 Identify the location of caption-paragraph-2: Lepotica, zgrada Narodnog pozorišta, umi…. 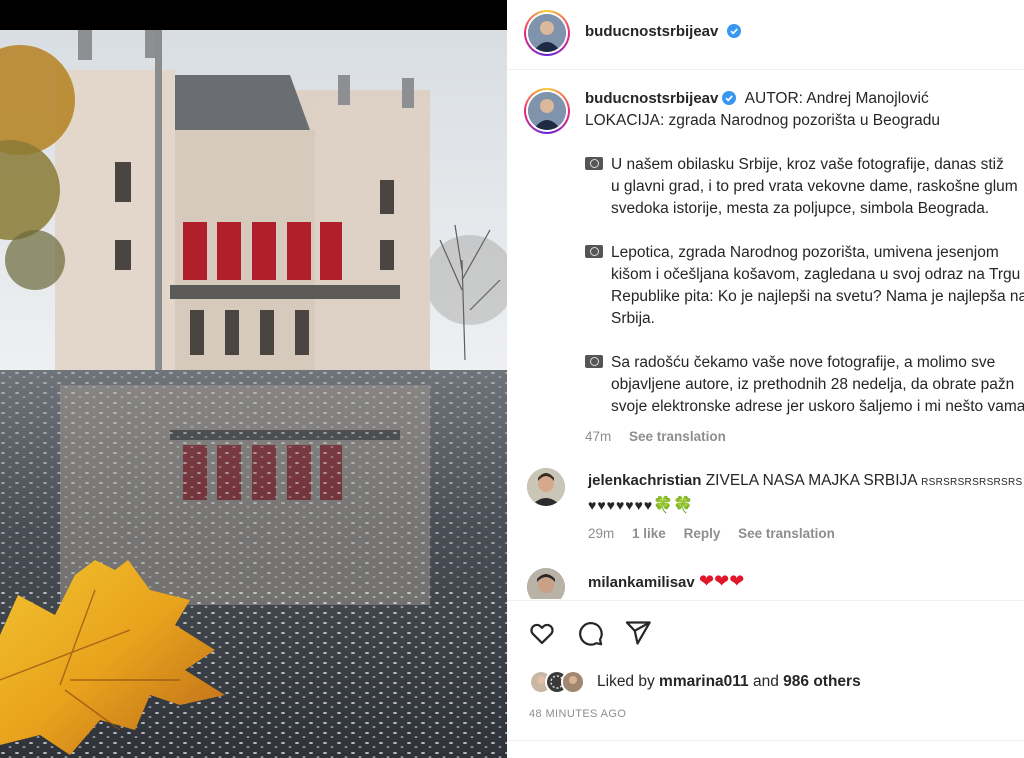
(804, 286).